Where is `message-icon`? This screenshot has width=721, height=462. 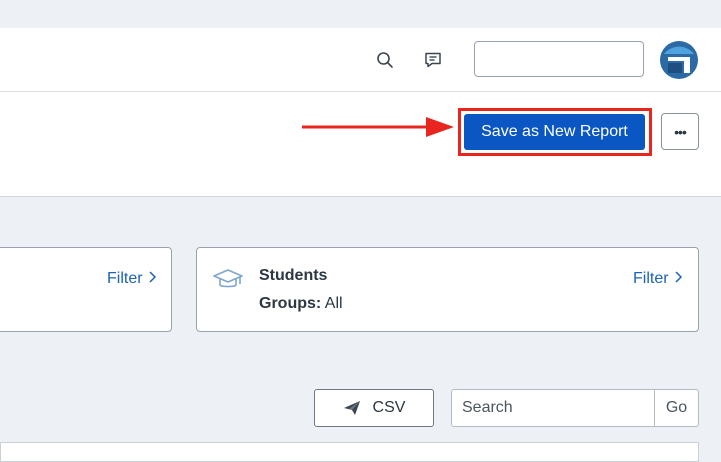 message-icon is located at coordinates (433, 60).